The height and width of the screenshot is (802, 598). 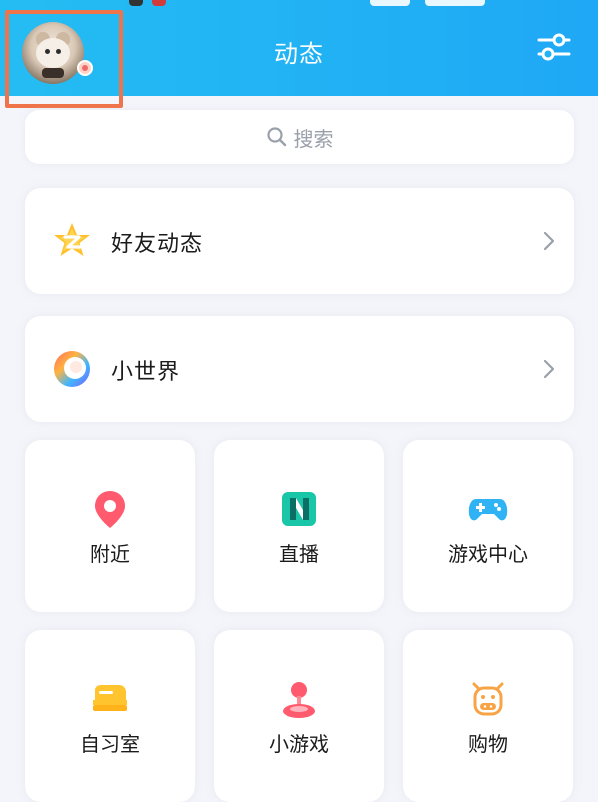 I want to click on search-placeholder: 搜索, so click(x=313, y=138).